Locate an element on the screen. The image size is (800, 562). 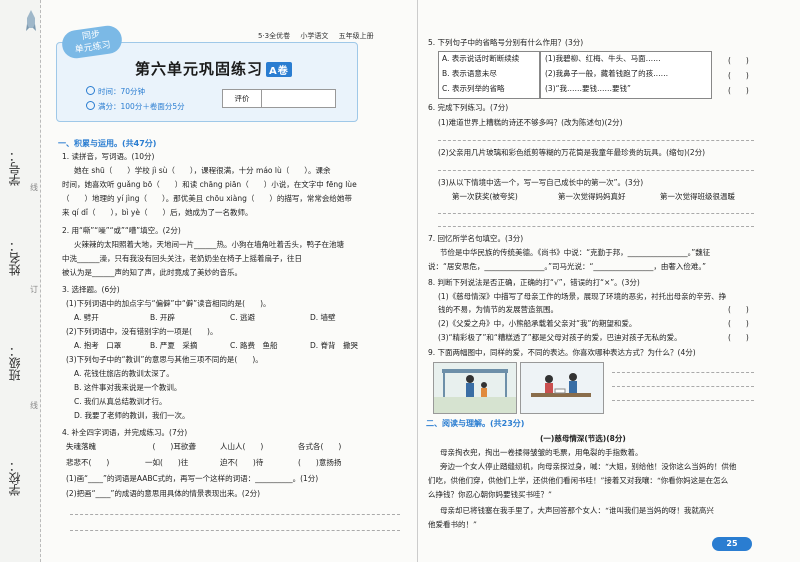
question-5: 5. 下列句子中的省略号分别有什么作用？(3分) is located at coordinates (506, 42).